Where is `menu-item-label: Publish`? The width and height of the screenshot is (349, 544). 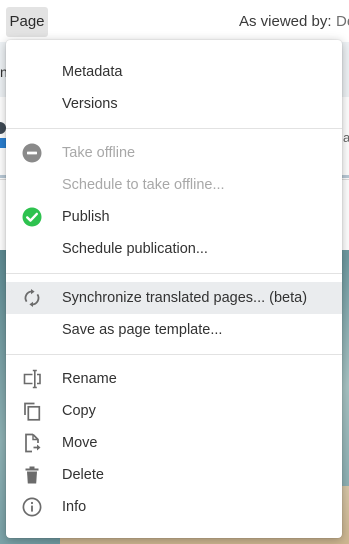 menu-item-label: Publish is located at coordinates (86, 217).